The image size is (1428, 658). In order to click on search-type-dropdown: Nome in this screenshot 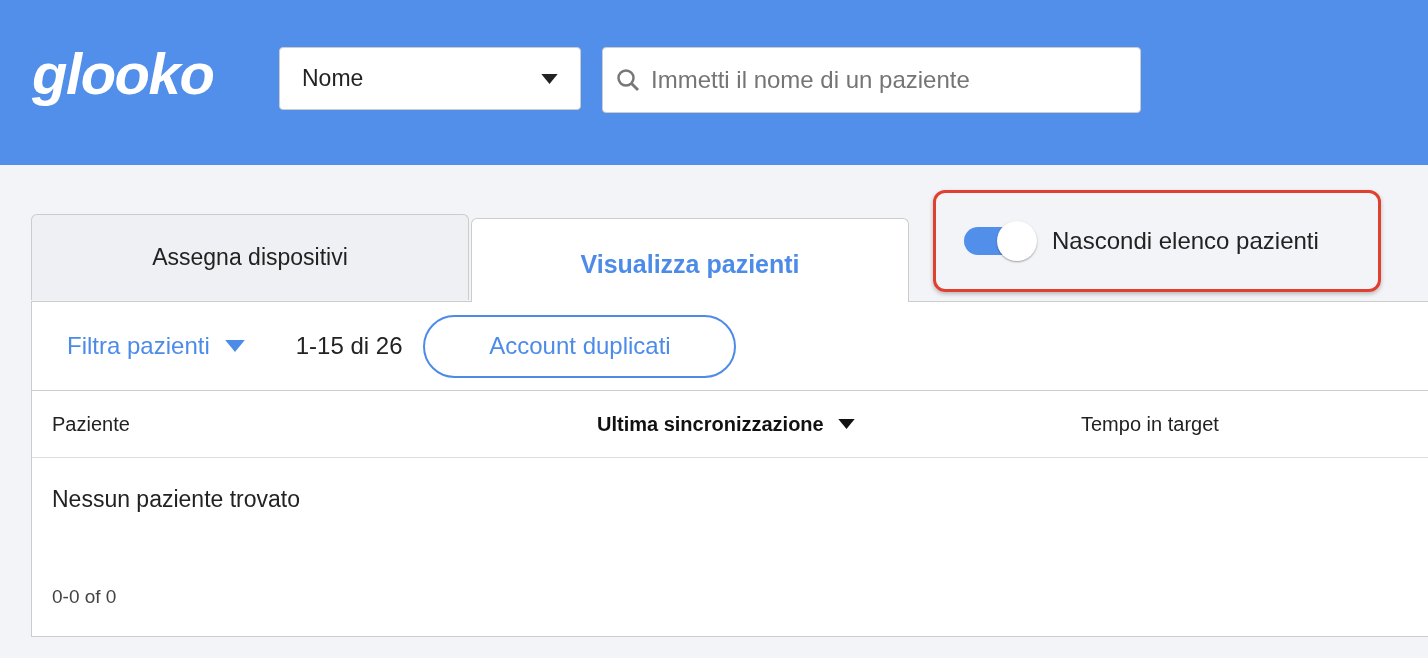, I will do `click(430, 78)`.